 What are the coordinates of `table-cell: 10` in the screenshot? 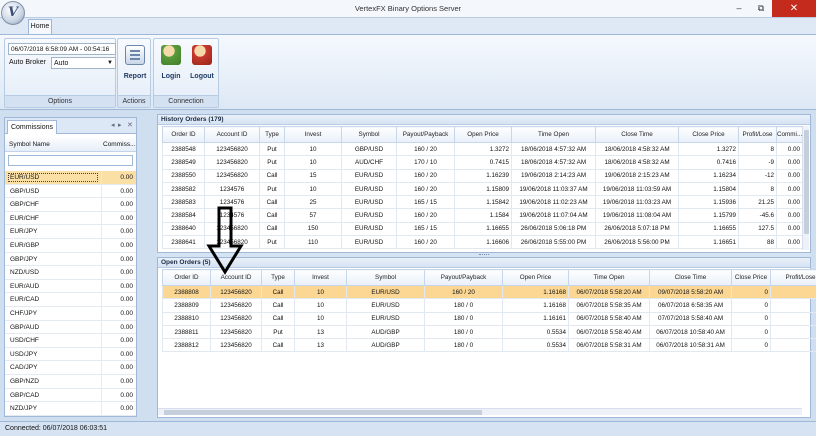 It's located at (320, 292).